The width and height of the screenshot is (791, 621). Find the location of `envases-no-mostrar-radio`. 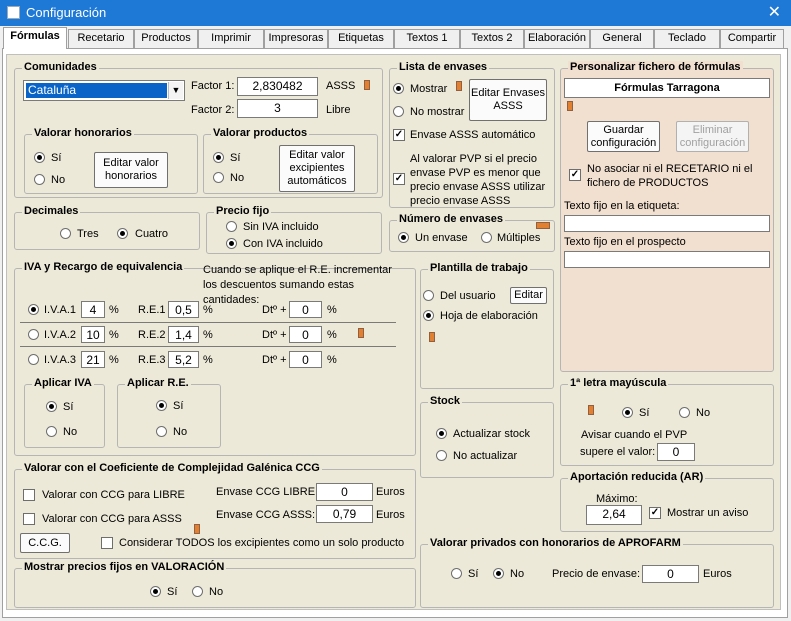

envases-no-mostrar-radio is located at coordinates (398, 111).